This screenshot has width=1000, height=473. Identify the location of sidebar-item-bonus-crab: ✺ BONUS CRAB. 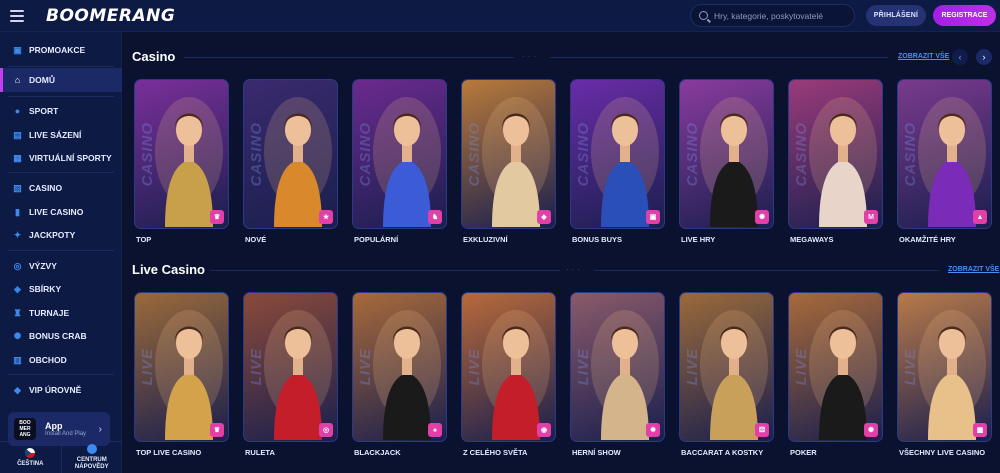
(61, 336).